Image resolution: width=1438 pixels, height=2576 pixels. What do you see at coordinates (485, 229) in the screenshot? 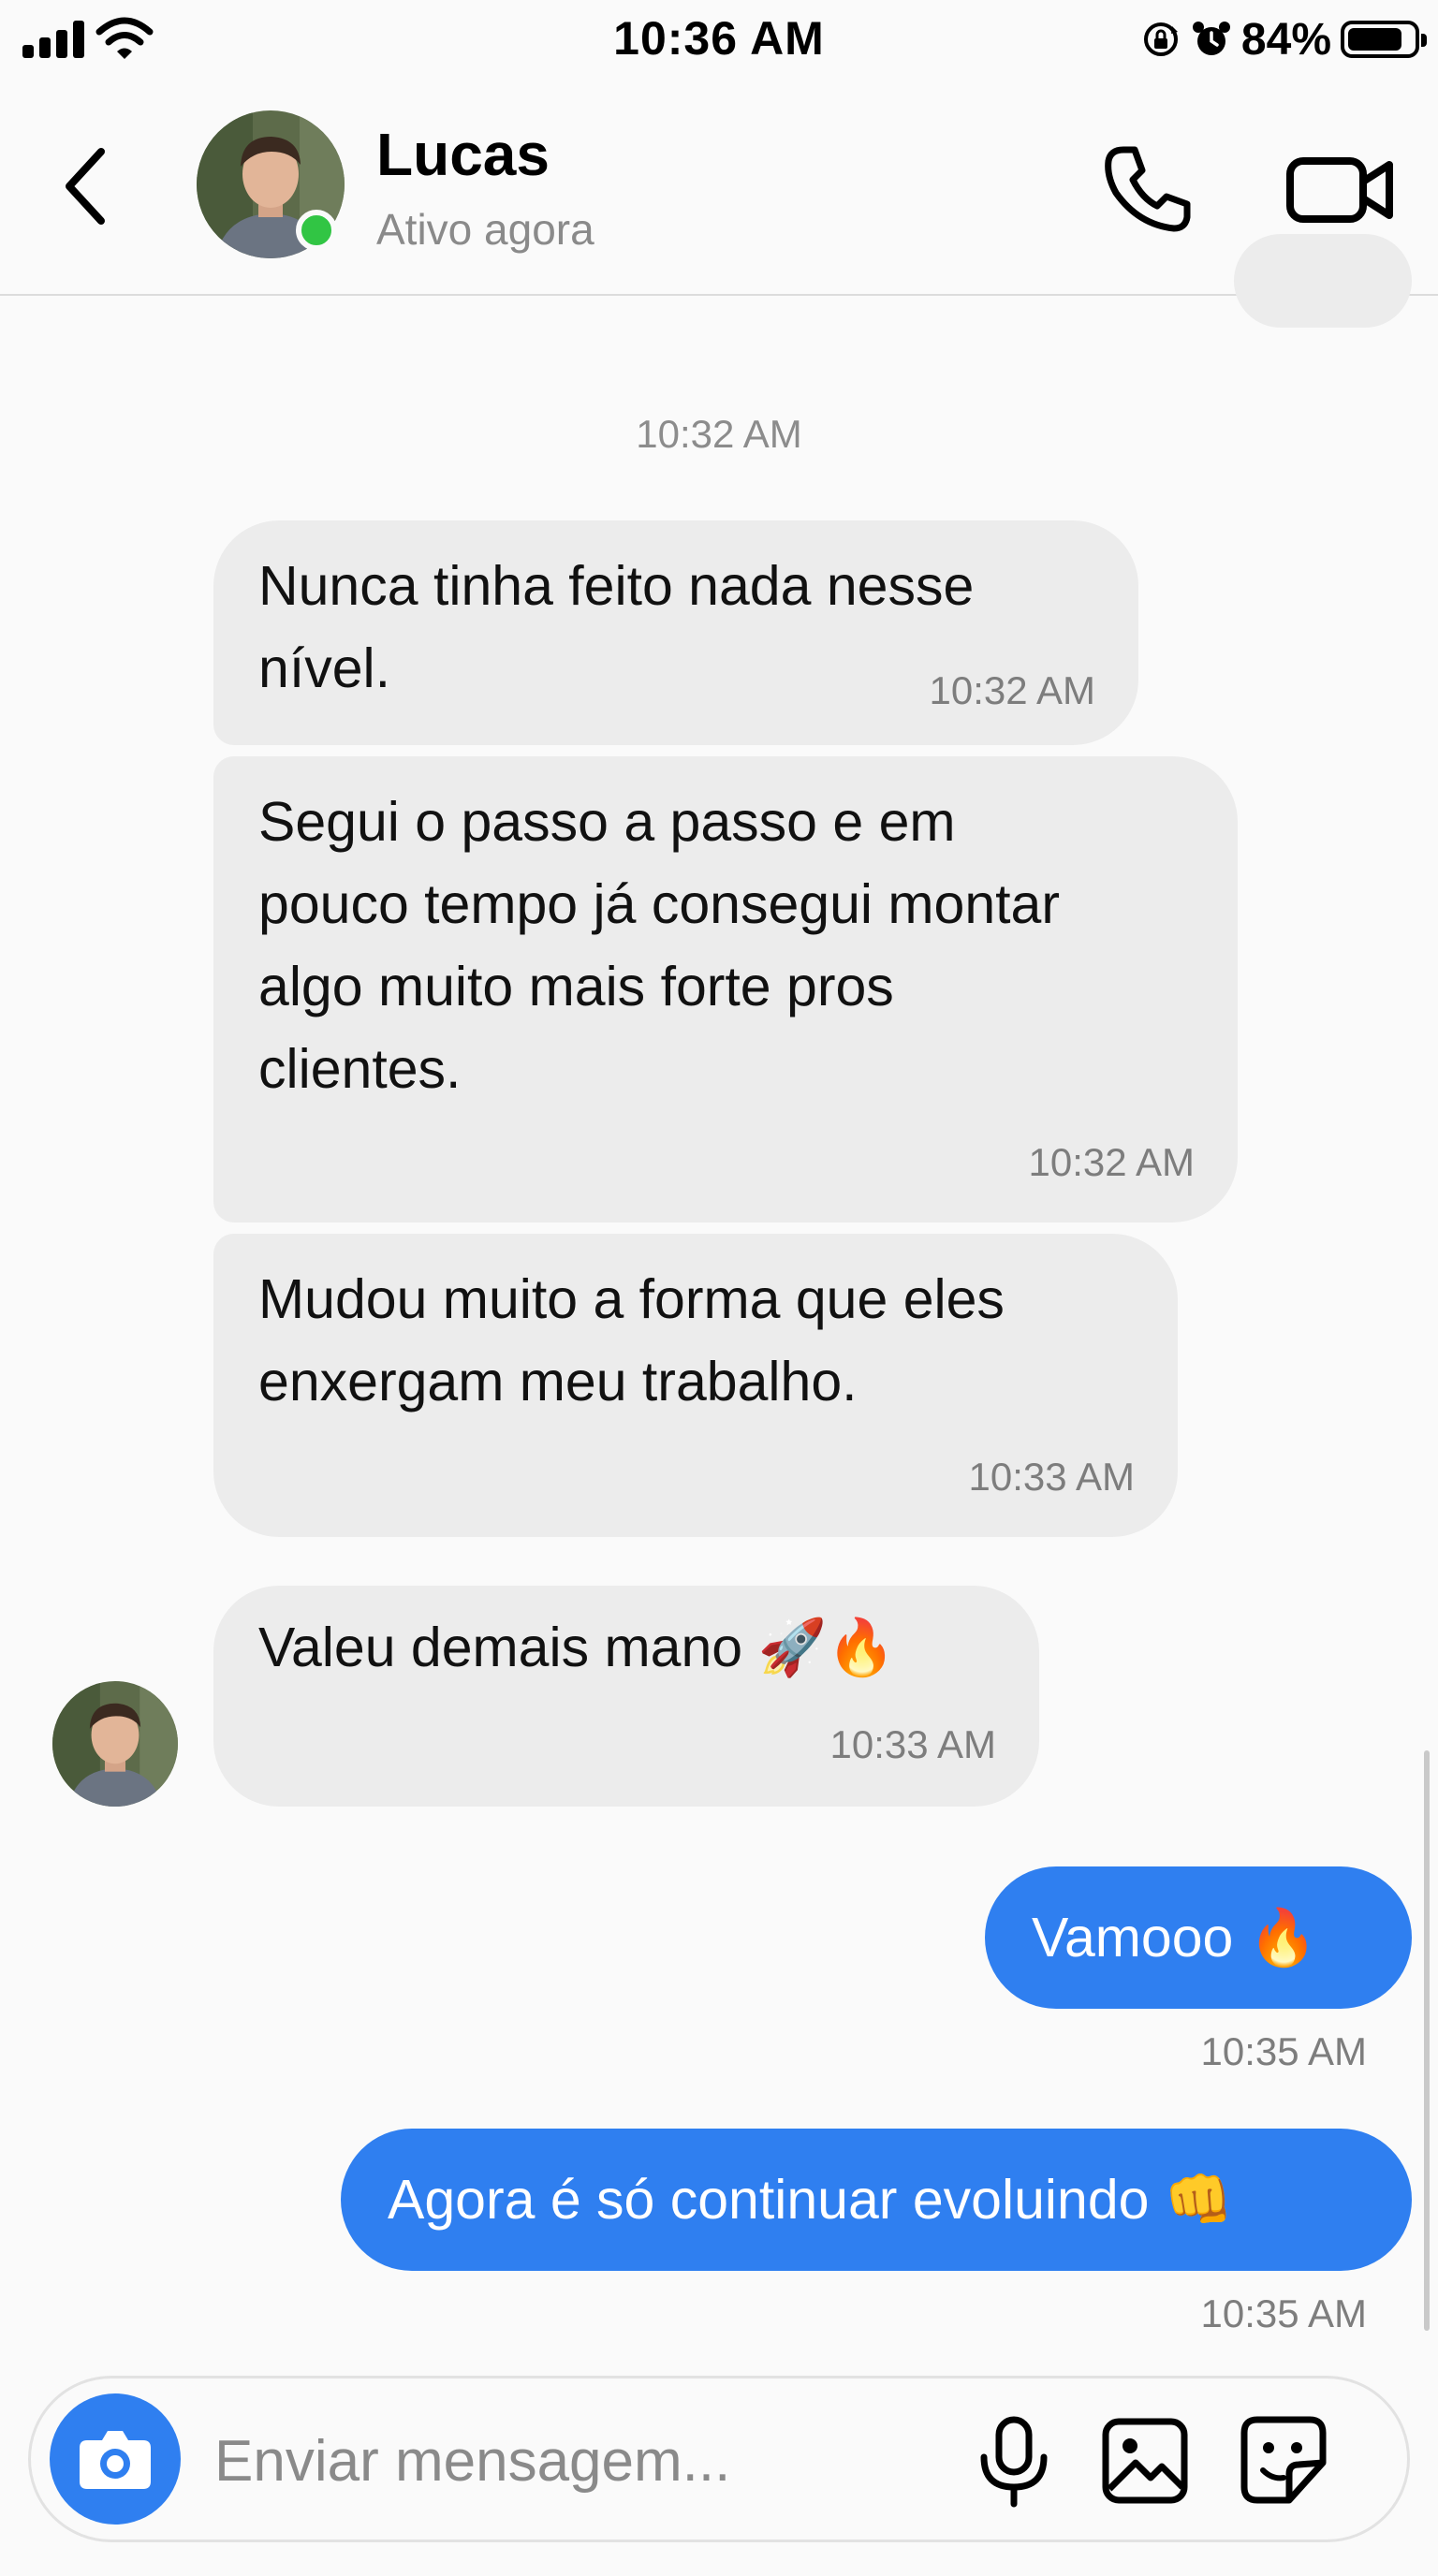
I see `contact-status: Ativo agora` at bounding box center [485, 229].